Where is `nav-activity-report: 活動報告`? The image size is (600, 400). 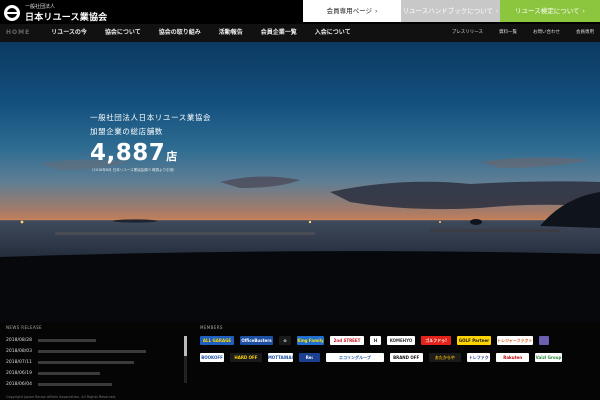 nav-activity-report: 活動報告 is located at coordinates (234, 33).